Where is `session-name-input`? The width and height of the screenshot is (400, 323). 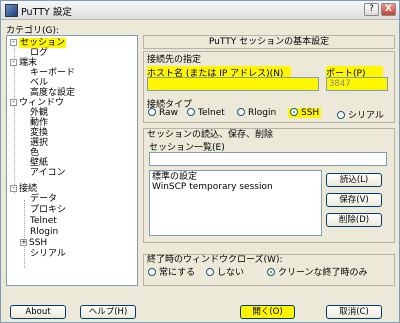 session-name-input is located at coordinates (268, 159).